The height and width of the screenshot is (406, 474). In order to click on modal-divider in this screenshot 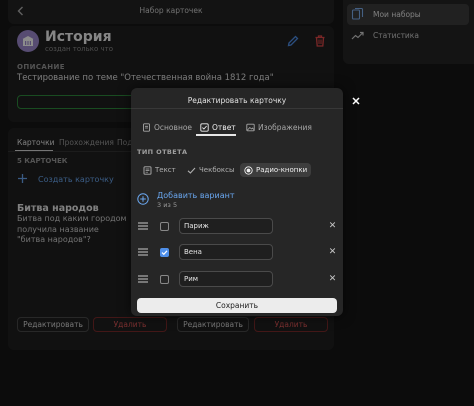, I will do `click(237, 108)`.